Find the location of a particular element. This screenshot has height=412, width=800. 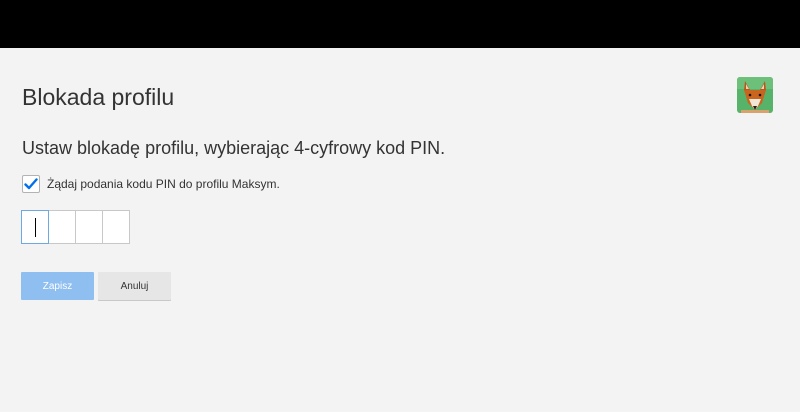

pin-input-group is located at coordinates (75, 227).